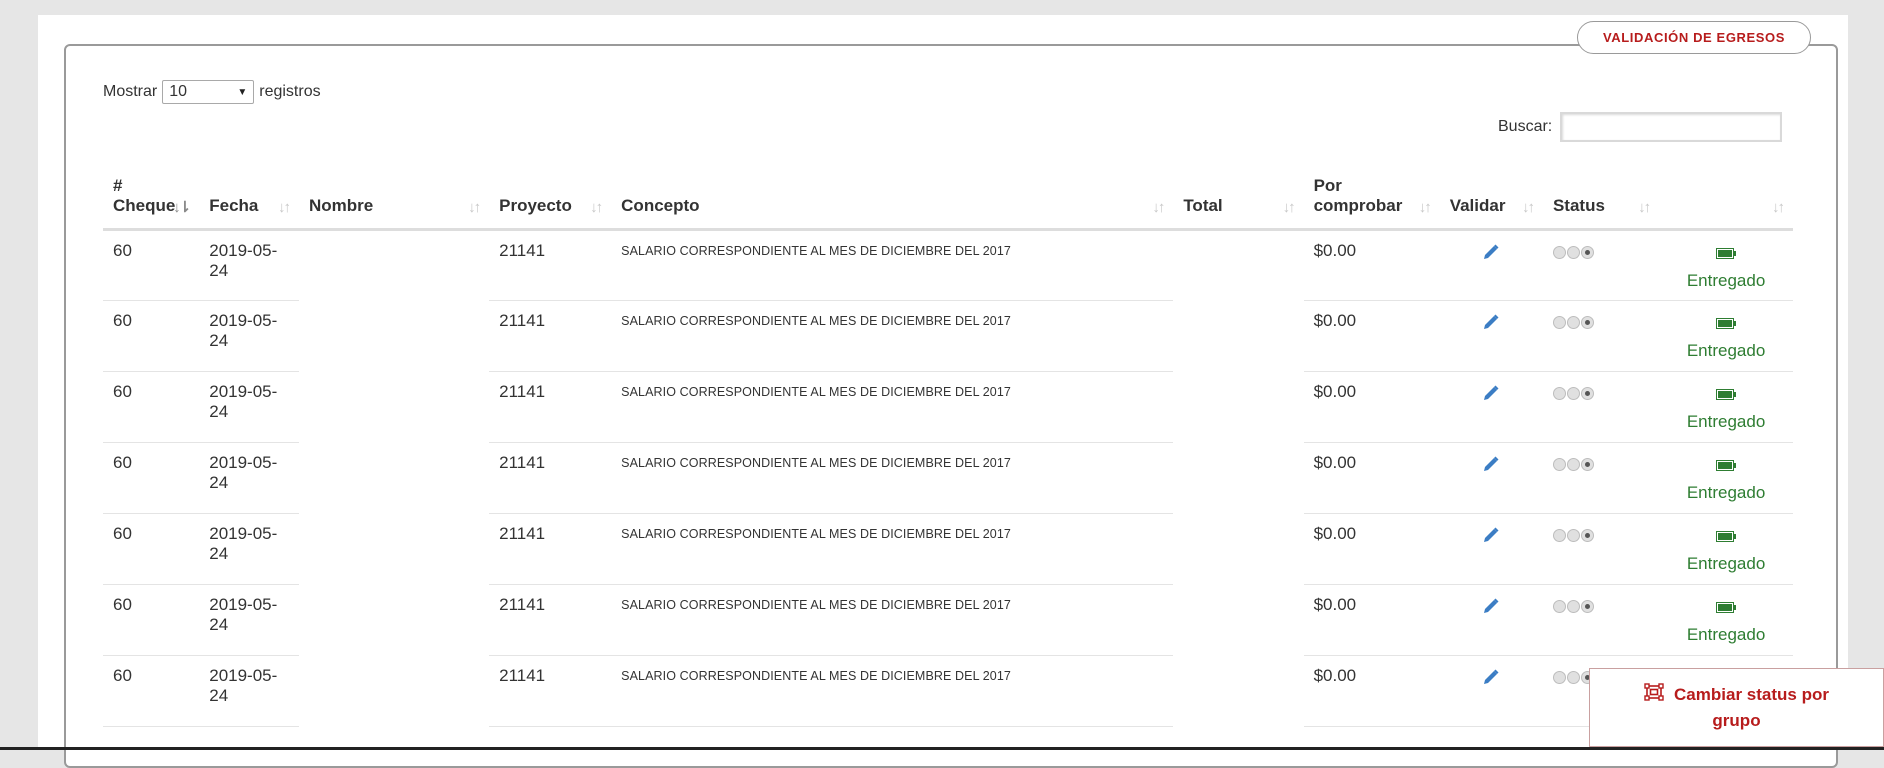 The width and height of the screenshot is (1884, 768). I want to click on page-length-value: 10, so click(178, 91).